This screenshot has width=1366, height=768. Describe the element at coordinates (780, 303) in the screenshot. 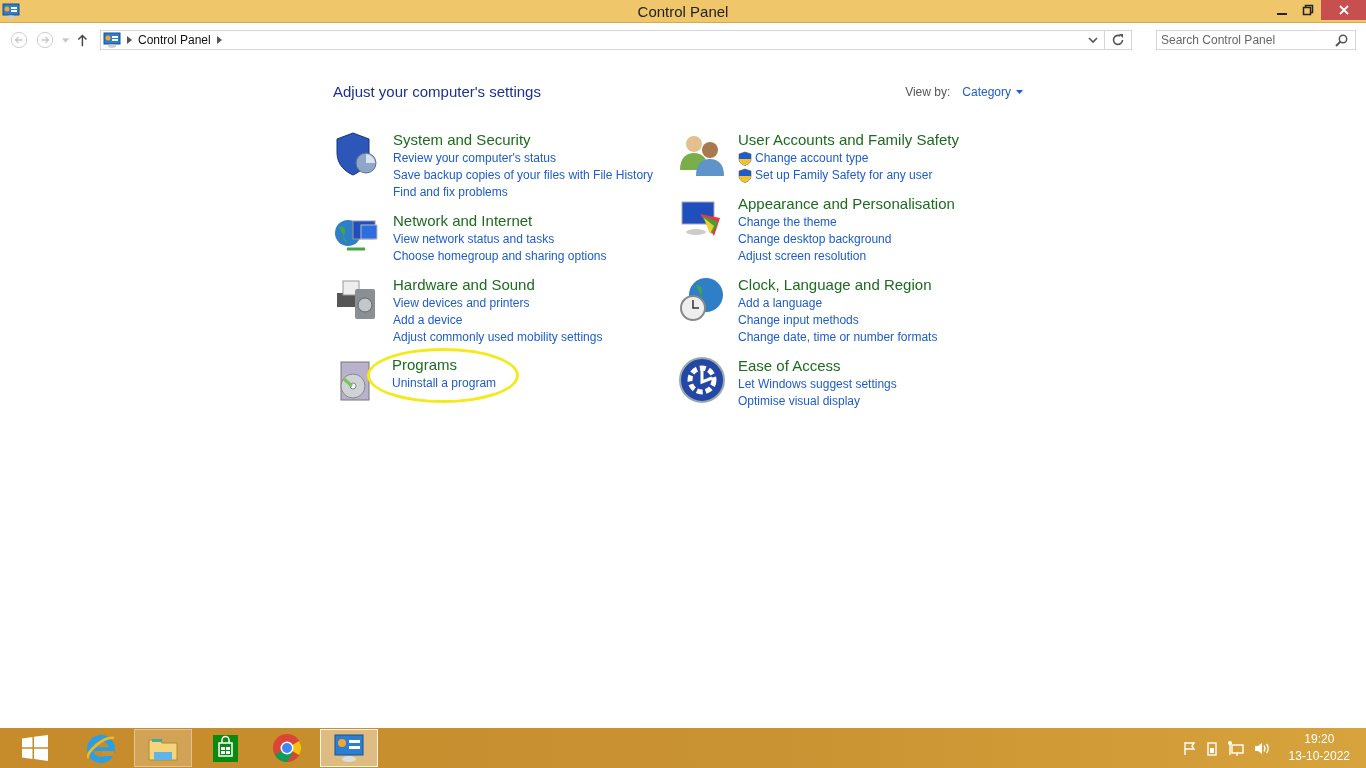

I see `task-link: Add a language` at that location.